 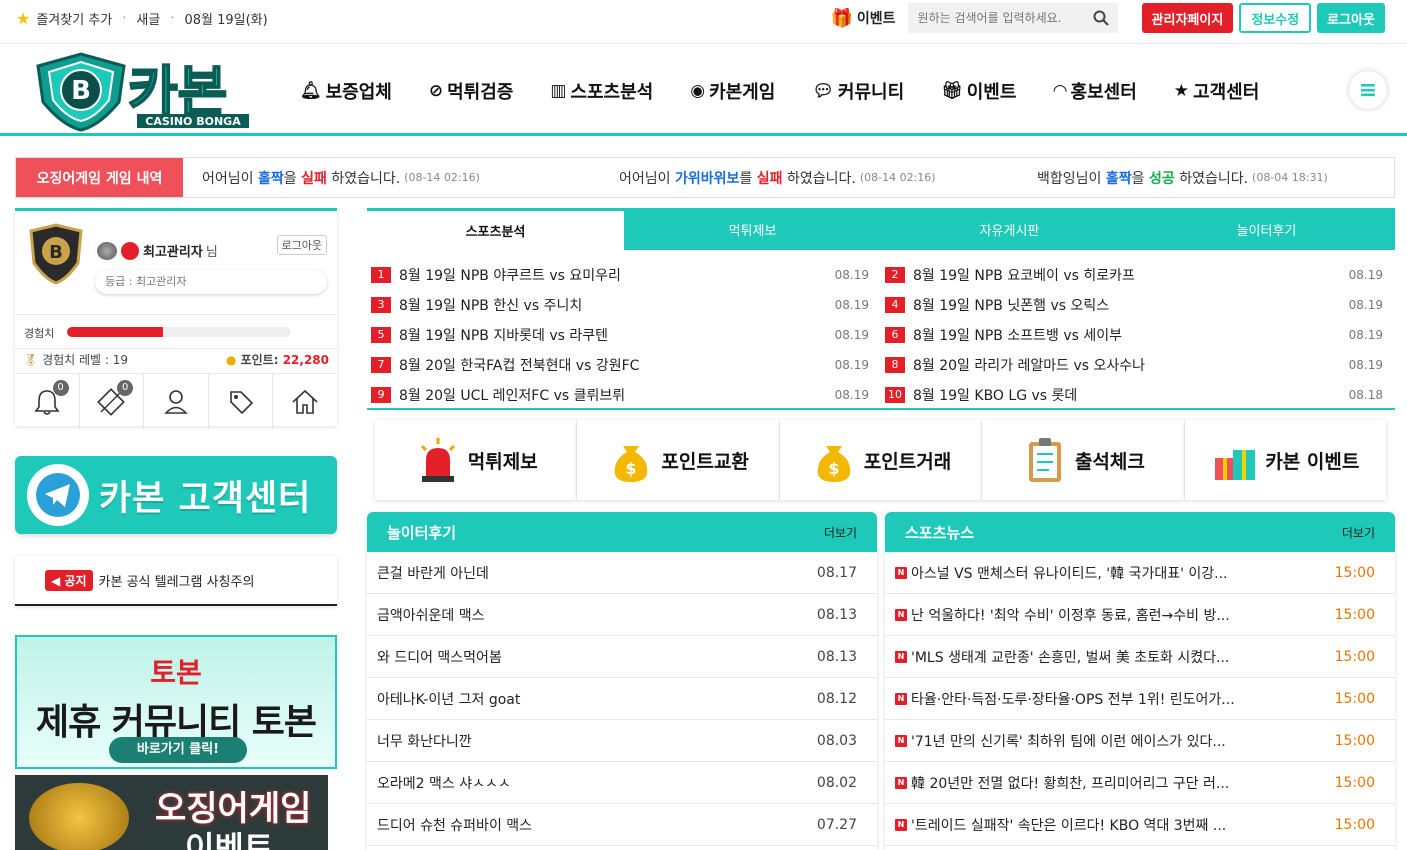 What do you see at coordinates (622, 573) in the screenshot?
I see `list-item: 큰걸 바란게 아닌데 08.17` at bounding box center [622, 573].